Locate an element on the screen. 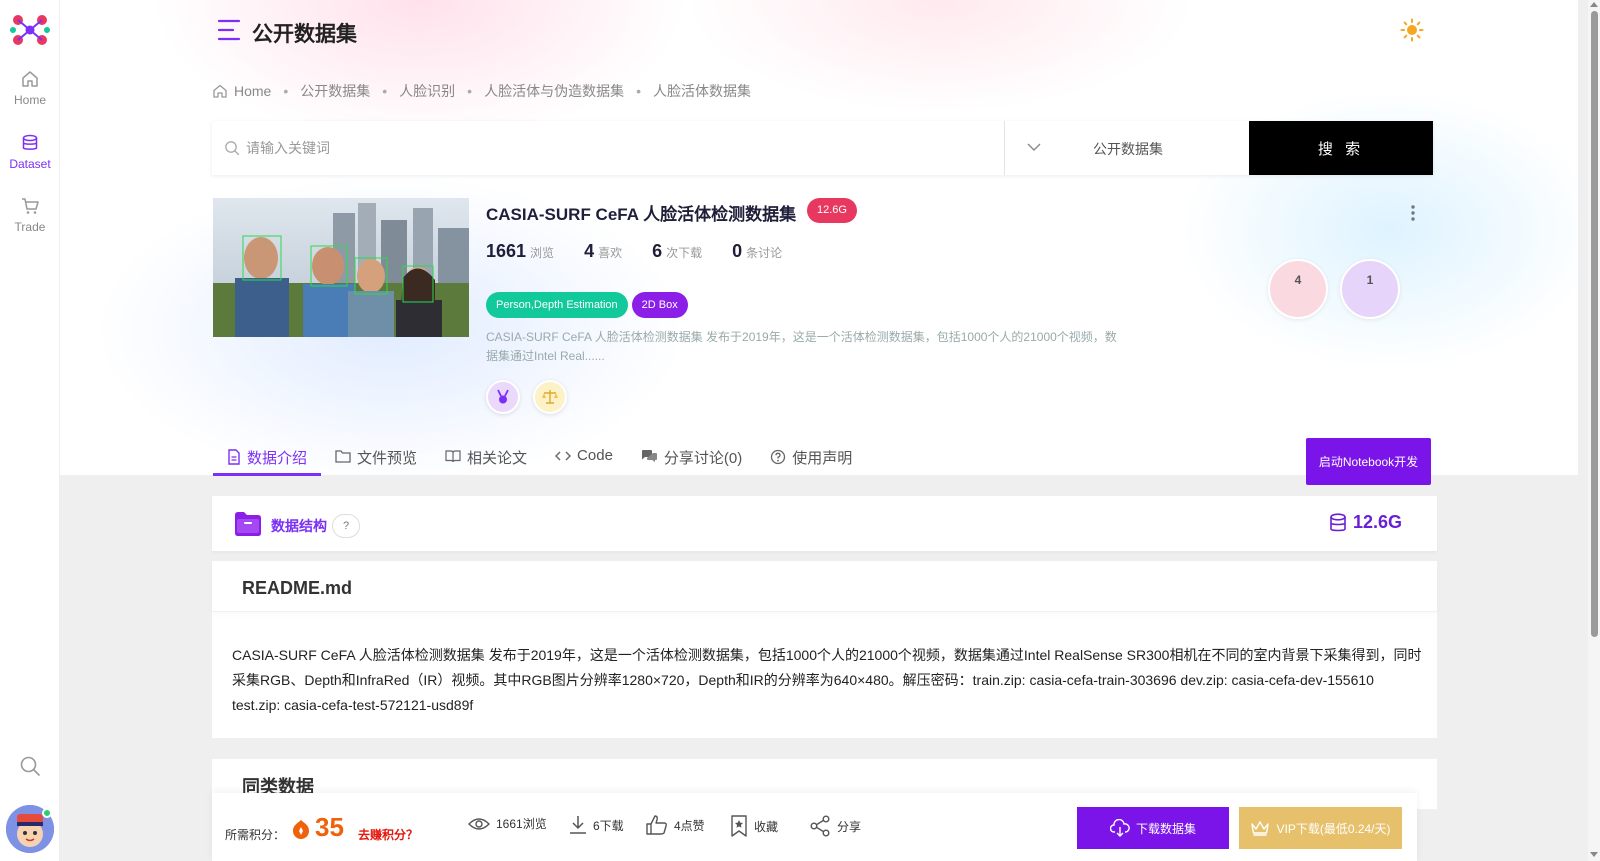 The height and width of the screenshot is (861, 1600). readme-header: README.md is located at coordinates (824, 586).